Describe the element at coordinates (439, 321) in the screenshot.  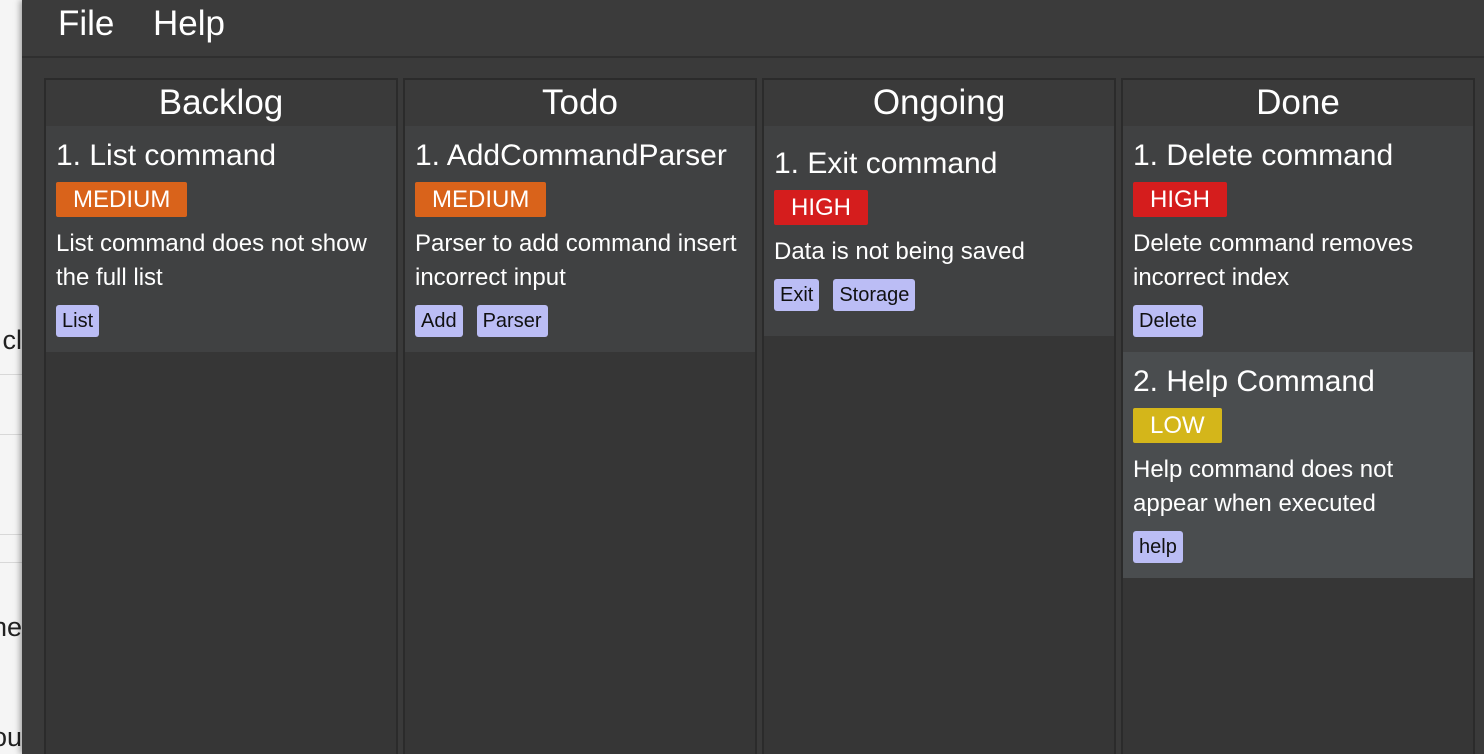
I see `tag: Add` at that location.